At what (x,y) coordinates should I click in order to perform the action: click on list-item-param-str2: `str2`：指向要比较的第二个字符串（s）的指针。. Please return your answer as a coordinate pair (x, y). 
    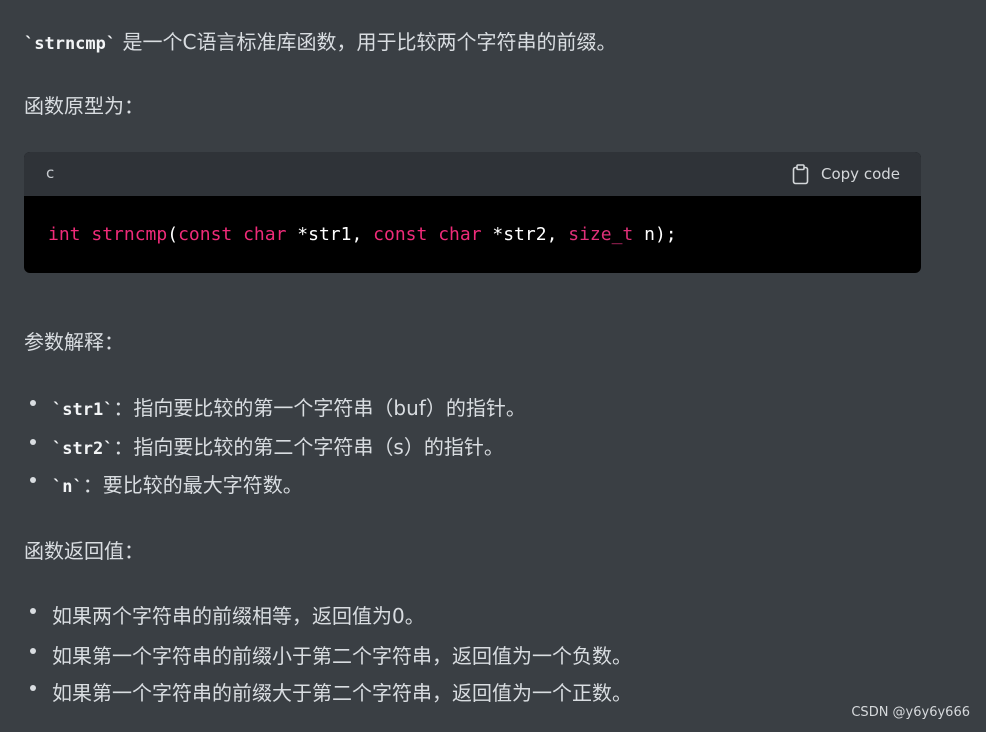
    Looking at the image, I should click on (267, 448).